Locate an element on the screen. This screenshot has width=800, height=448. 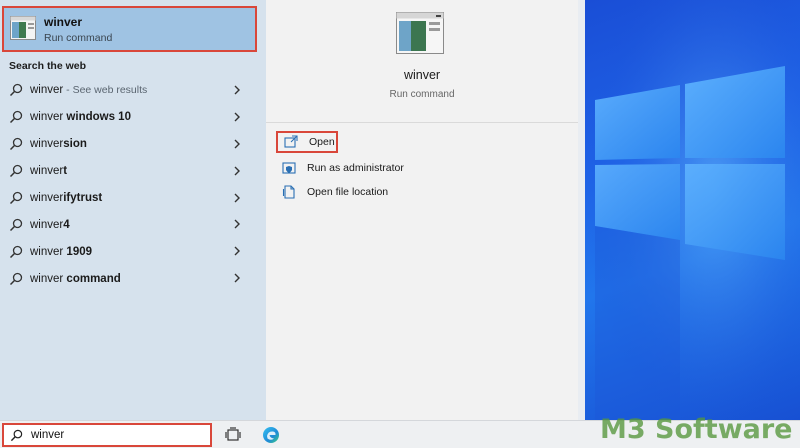
watermark-text: M3 Software is located at coordinates (696, 429).